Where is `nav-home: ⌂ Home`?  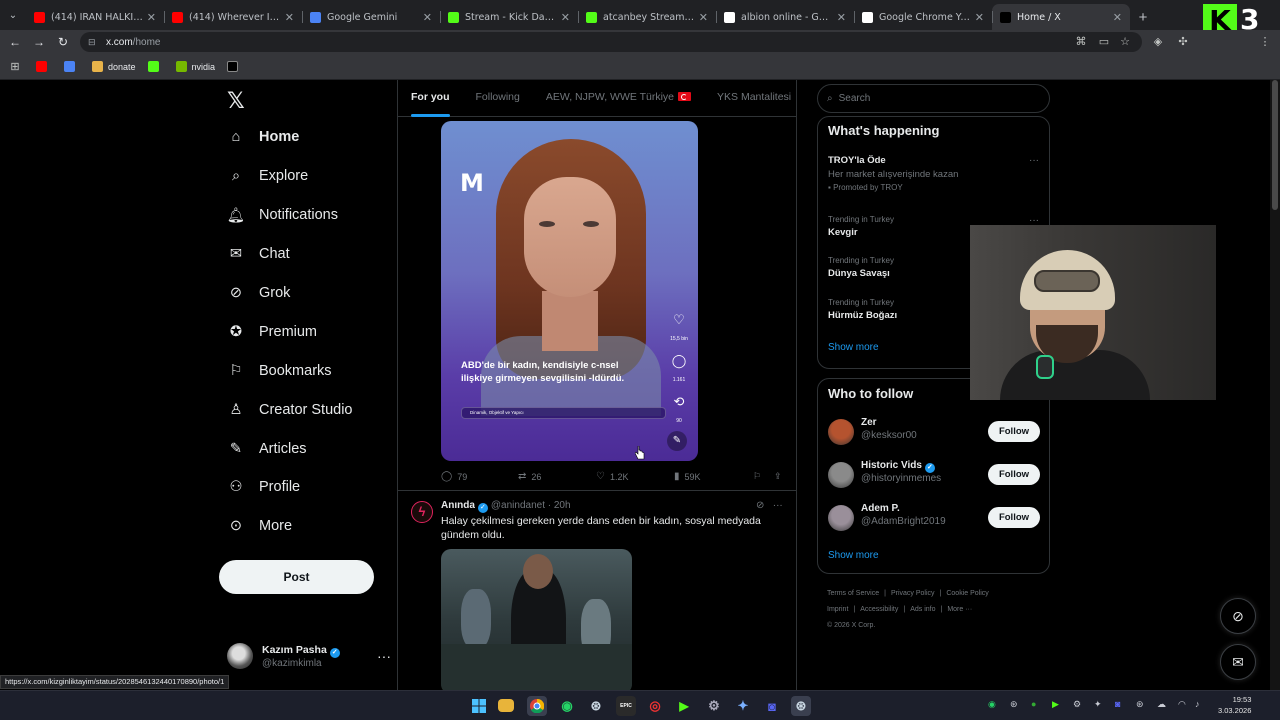 nav-home: ⌂ Home is located at coordinates (263, 137).